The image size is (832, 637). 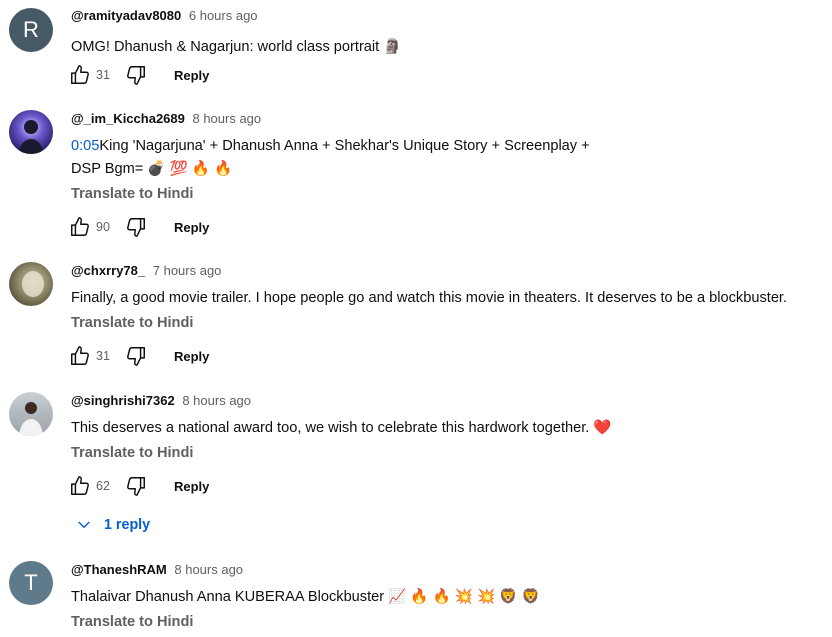 I want to click on comment-header: @chxrry78_ 7 hours ago, so click(x=451, y=271).